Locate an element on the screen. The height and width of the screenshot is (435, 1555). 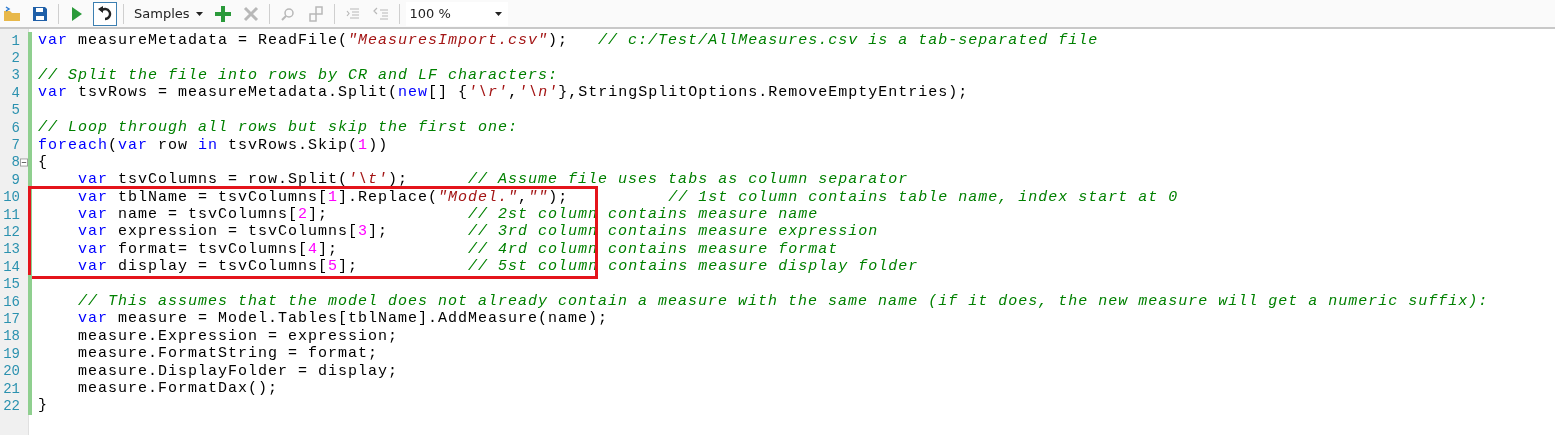
line-number: 9 is located at coordinates (15, 179).